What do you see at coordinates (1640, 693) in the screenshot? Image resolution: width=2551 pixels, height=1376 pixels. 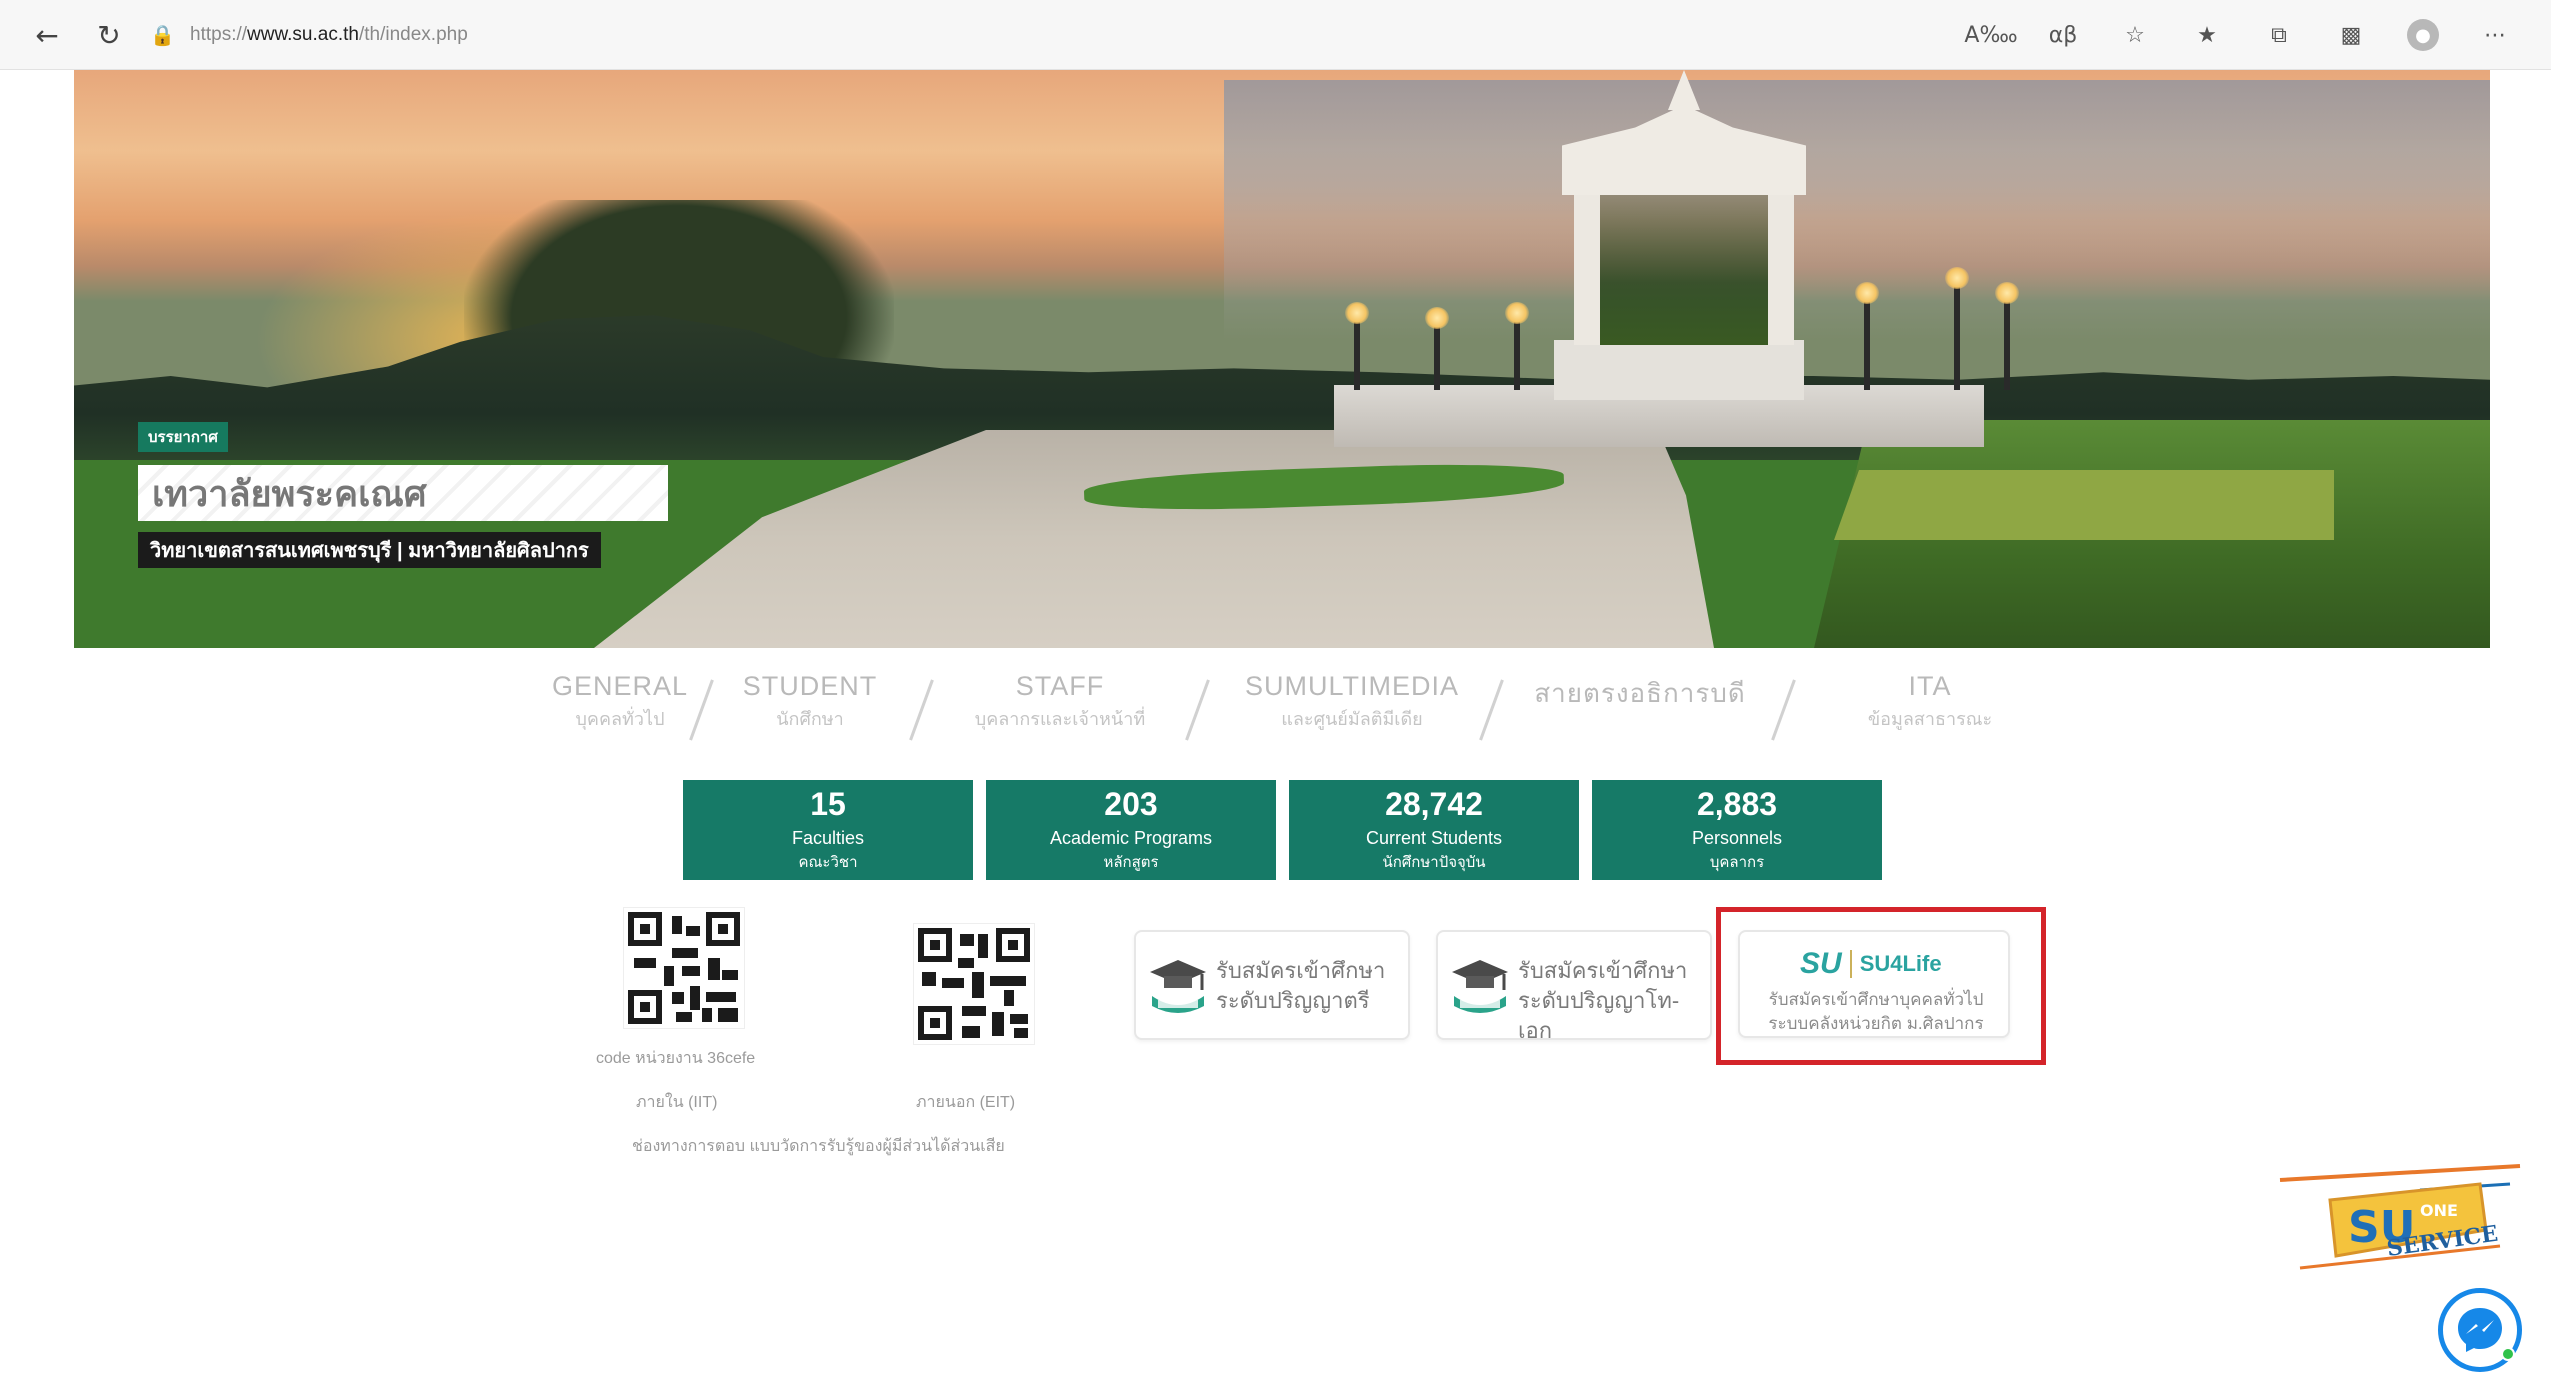 I see `category-label: สายตรงอธิการบดี` at bounding box center [1640, 693].